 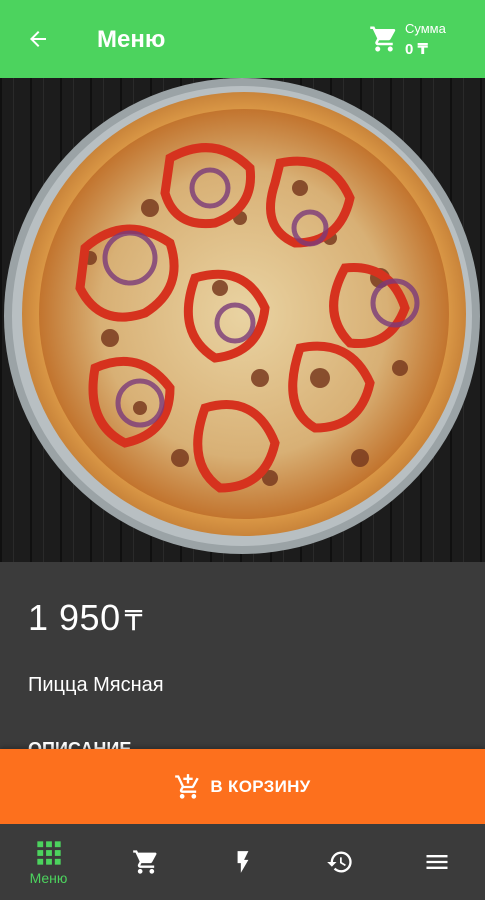 I want to click on nav-item-cart, so click(x=145, y=862).